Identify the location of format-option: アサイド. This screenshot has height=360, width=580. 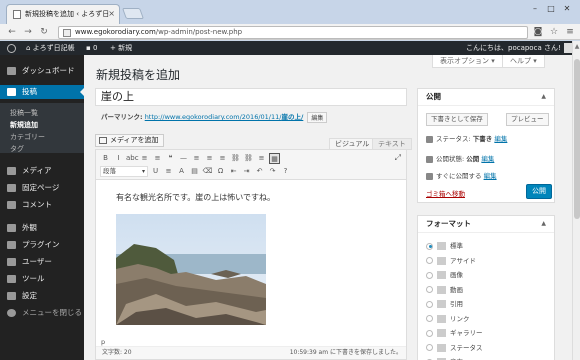
(451, 261).